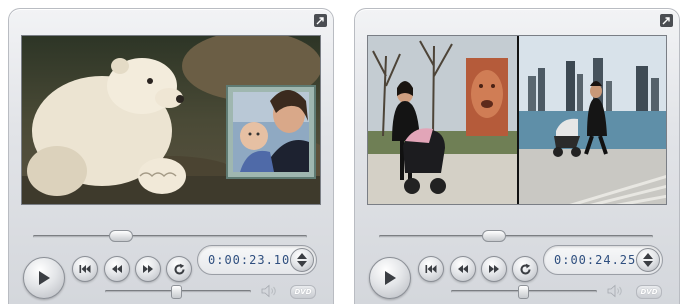  Describe the element at coordinates (595, 260) in the screenshot. I see `timecode-value: 0:00:24.25` at that location.